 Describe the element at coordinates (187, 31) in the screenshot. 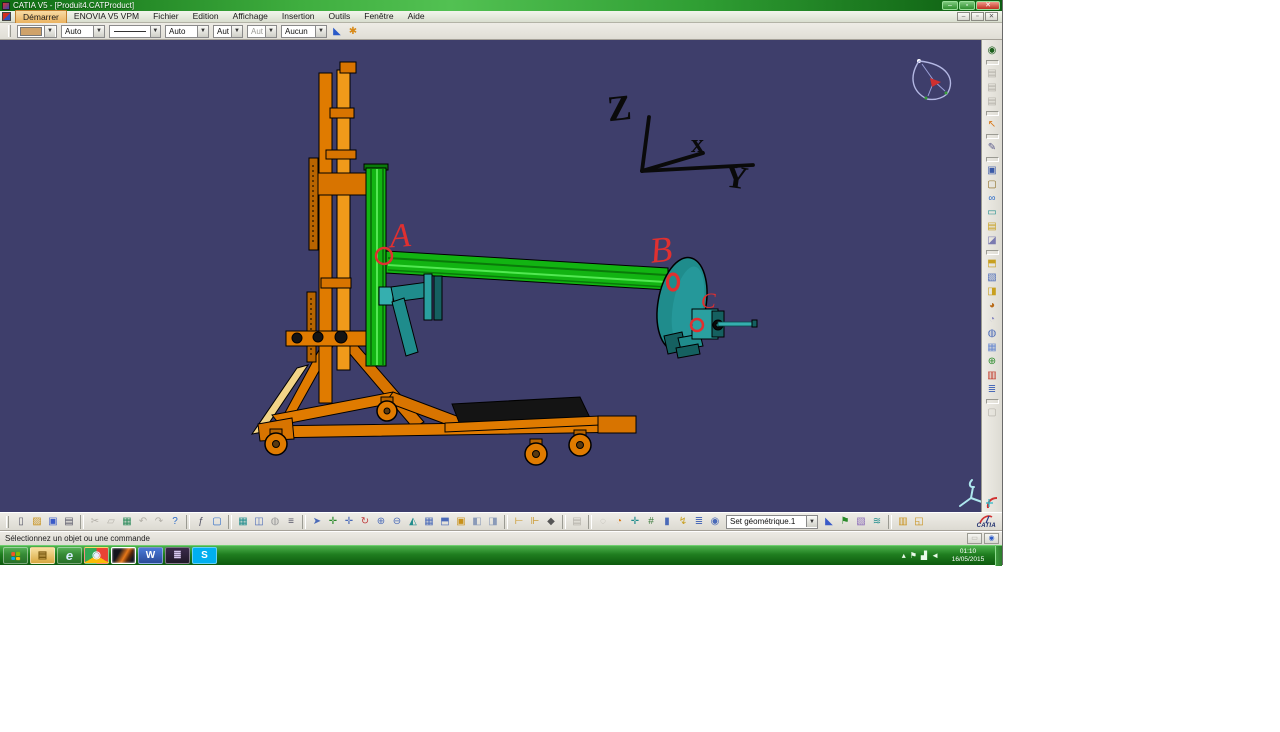

I see `line-weight-combo: Auto ▼` at that location.